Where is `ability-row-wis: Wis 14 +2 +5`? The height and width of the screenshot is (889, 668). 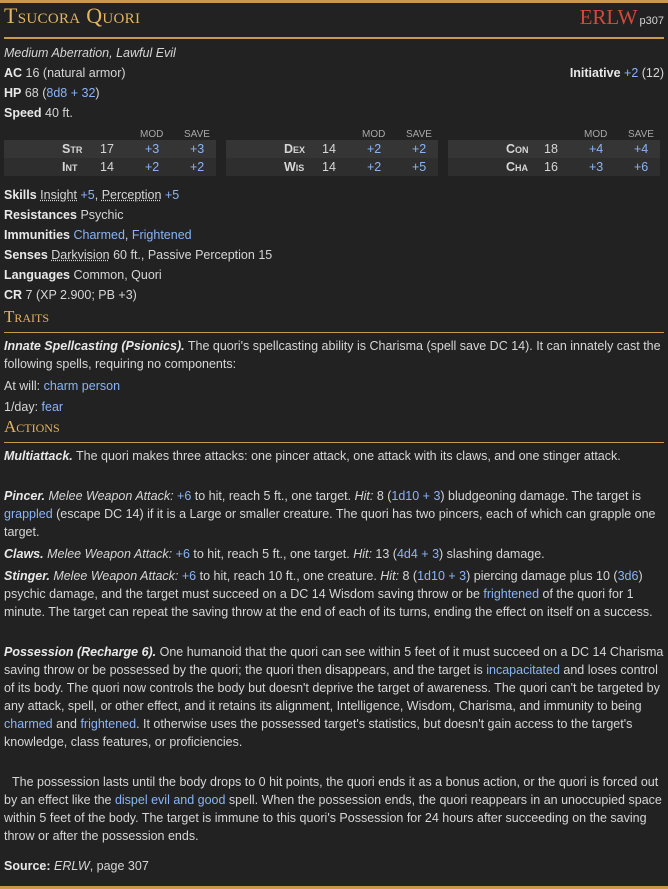 ability-row-wis: Wis 14 +2 +5 is located at coordinates (332, 167).